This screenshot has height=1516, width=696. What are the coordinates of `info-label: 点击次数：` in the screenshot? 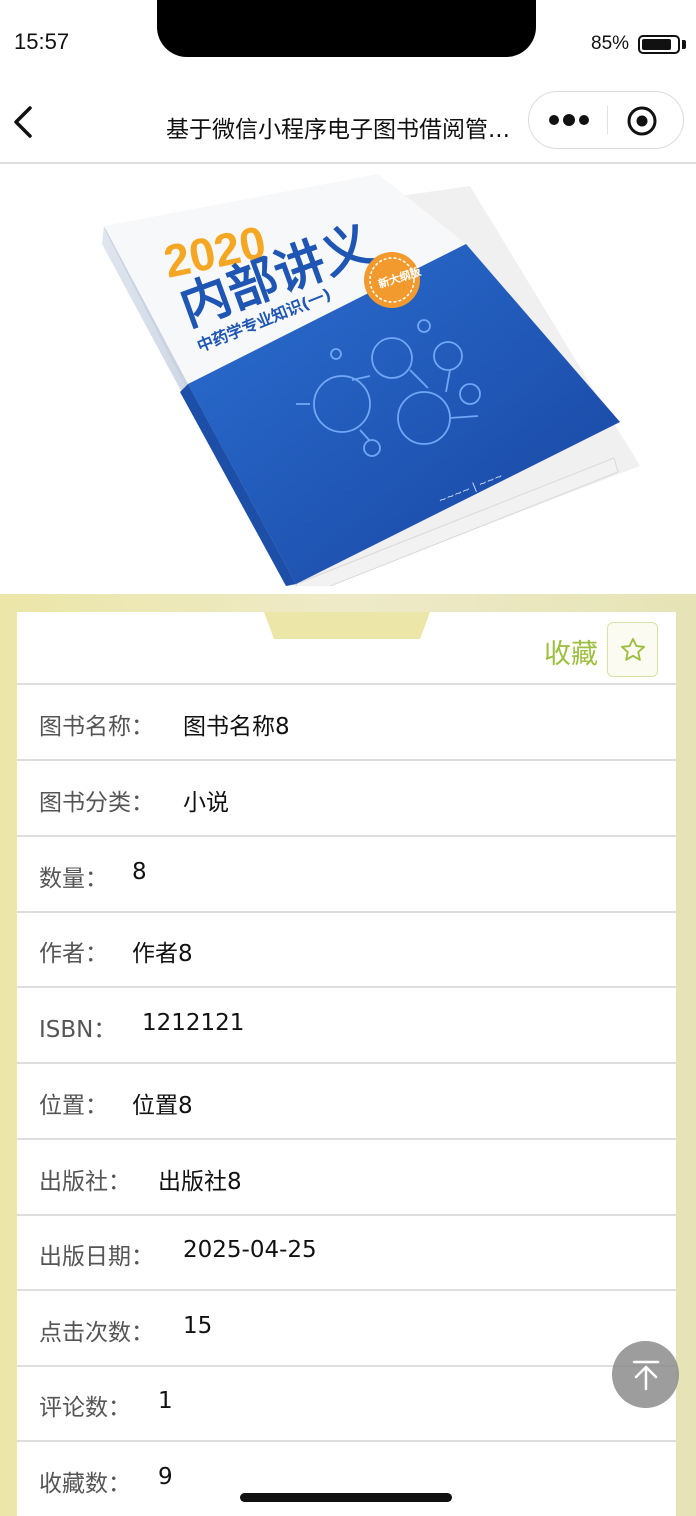 It's located at (96, 1333).